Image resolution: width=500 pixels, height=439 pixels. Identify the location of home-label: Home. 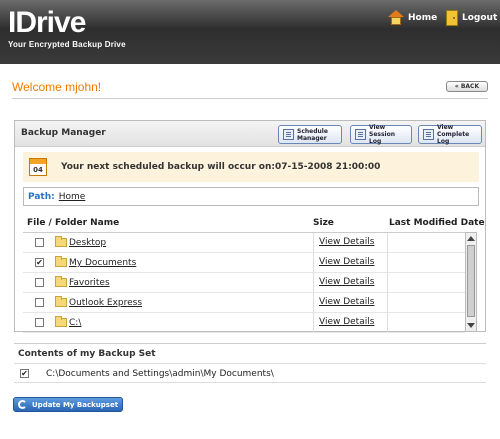
(423, 18).